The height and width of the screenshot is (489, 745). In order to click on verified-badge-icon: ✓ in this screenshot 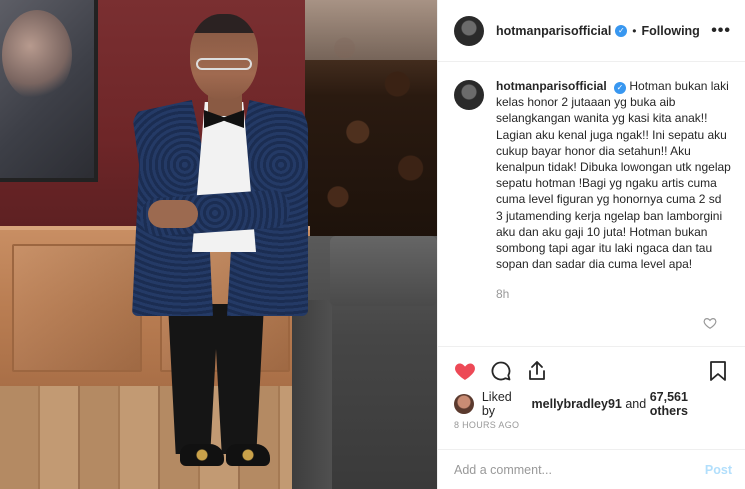, I will do `click(621, 30)`.